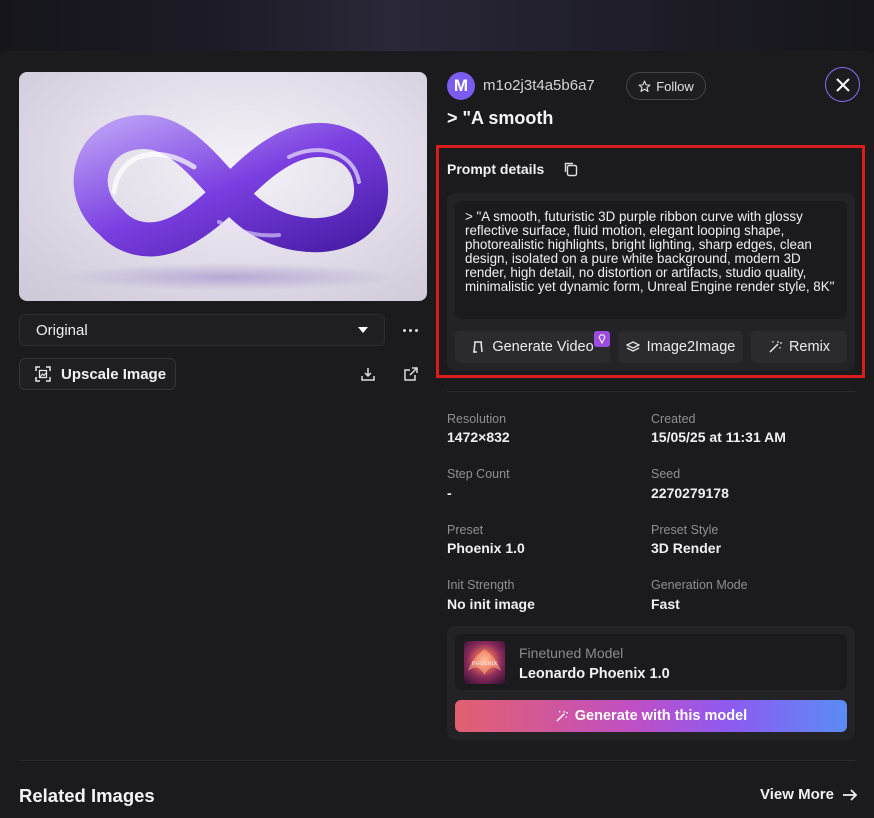 The height and width of the screenshot is (818, 874). I want to click on image-version-value: Original, so click(62, 330).